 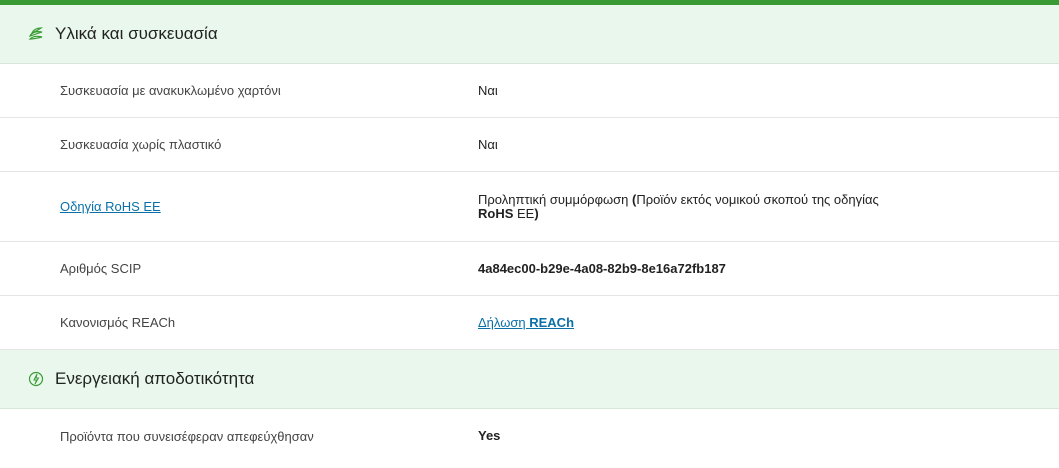 I want to click on row-value-container: Δήλωση REACh, so click(x=693, y=322).